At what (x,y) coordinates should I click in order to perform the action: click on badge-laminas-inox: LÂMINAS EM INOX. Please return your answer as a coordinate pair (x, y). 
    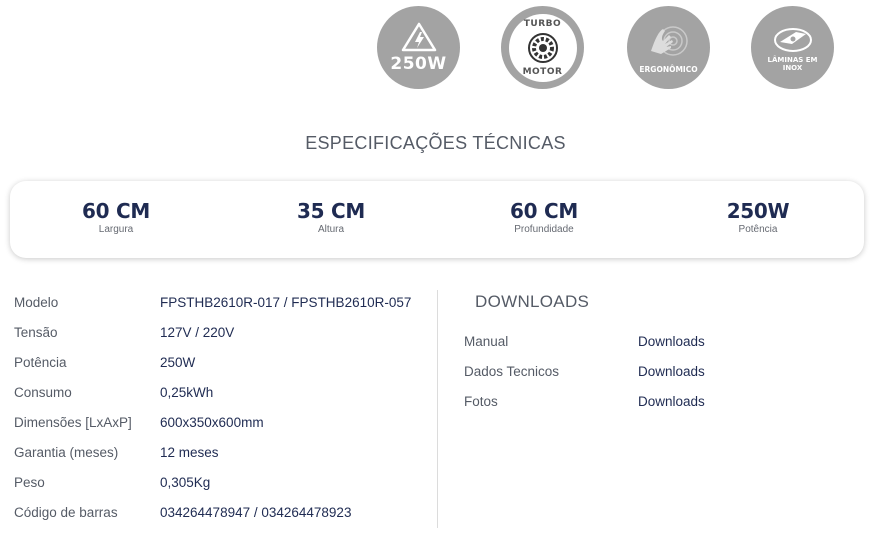
    Looking at the image, I should click on (792, 47).